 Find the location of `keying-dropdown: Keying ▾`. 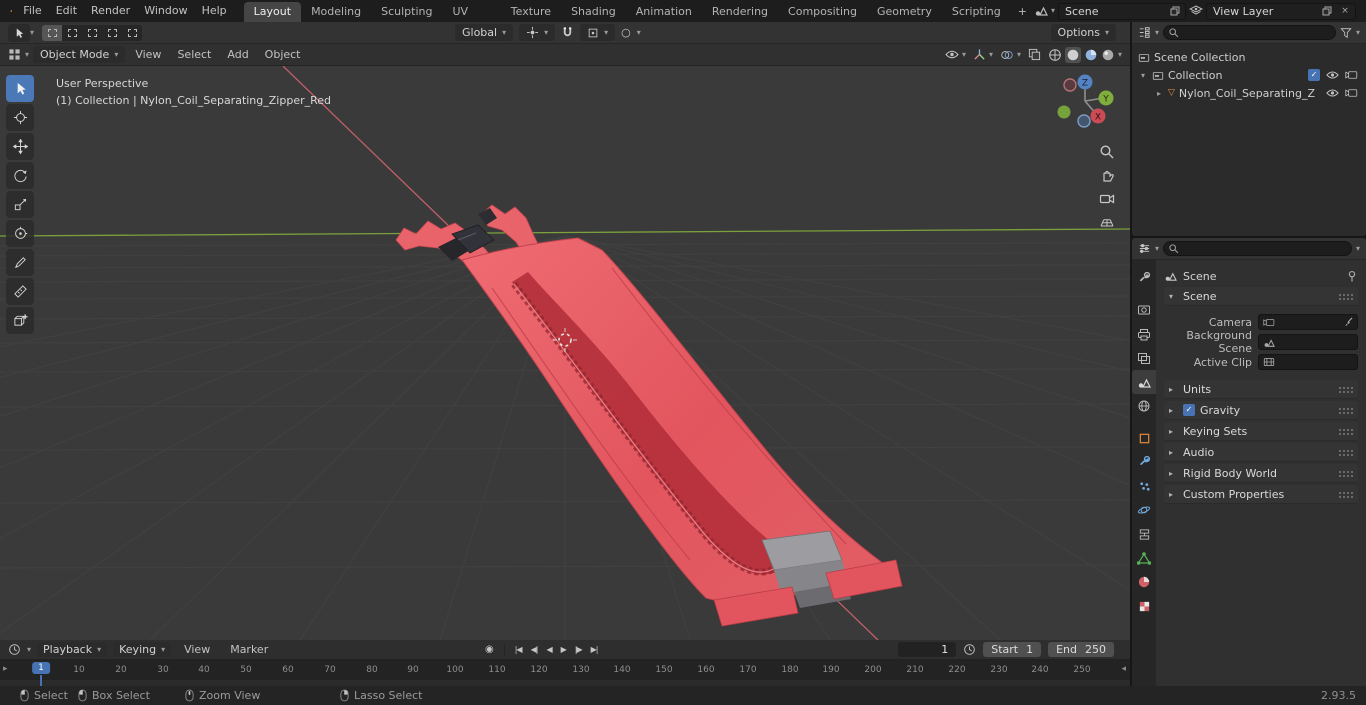

keying-dropdown: Keying ▾ is located at coordinates (142, 649).